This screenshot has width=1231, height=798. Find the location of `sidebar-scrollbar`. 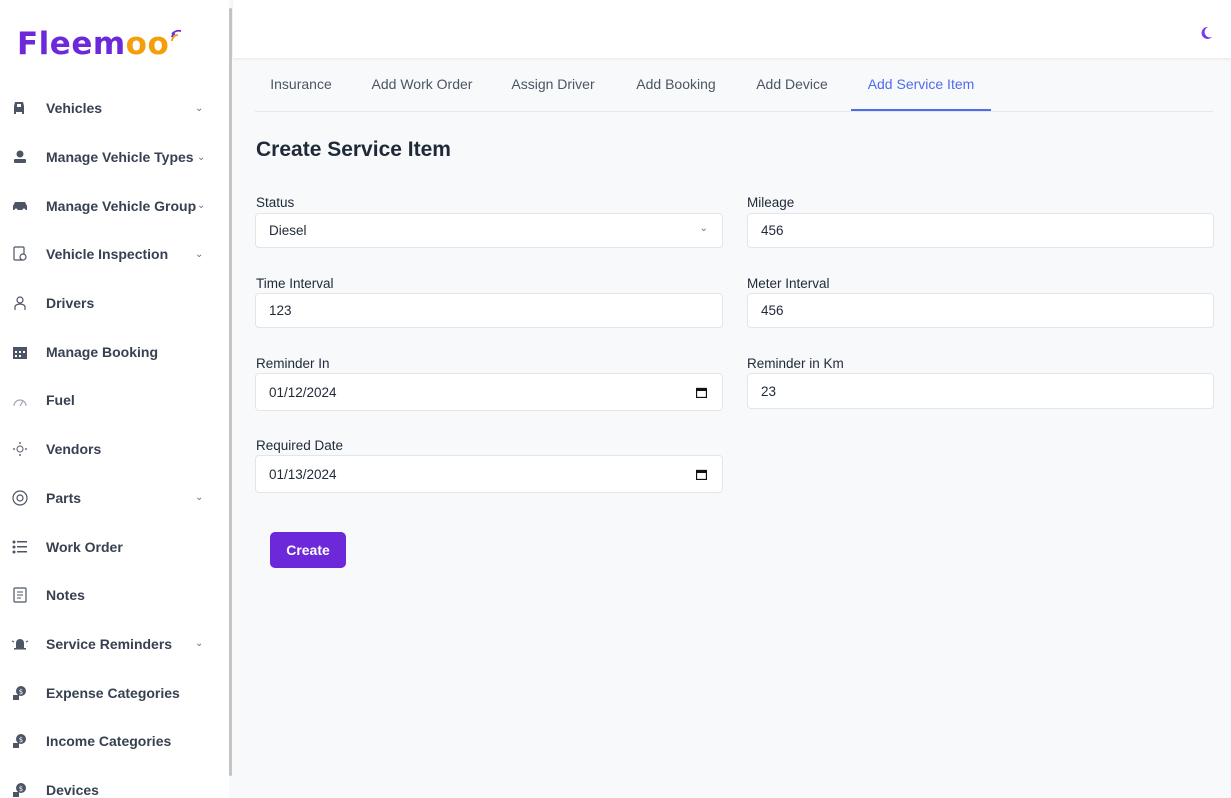

sidebar-scrollbar is located at coordinates (230, 392).